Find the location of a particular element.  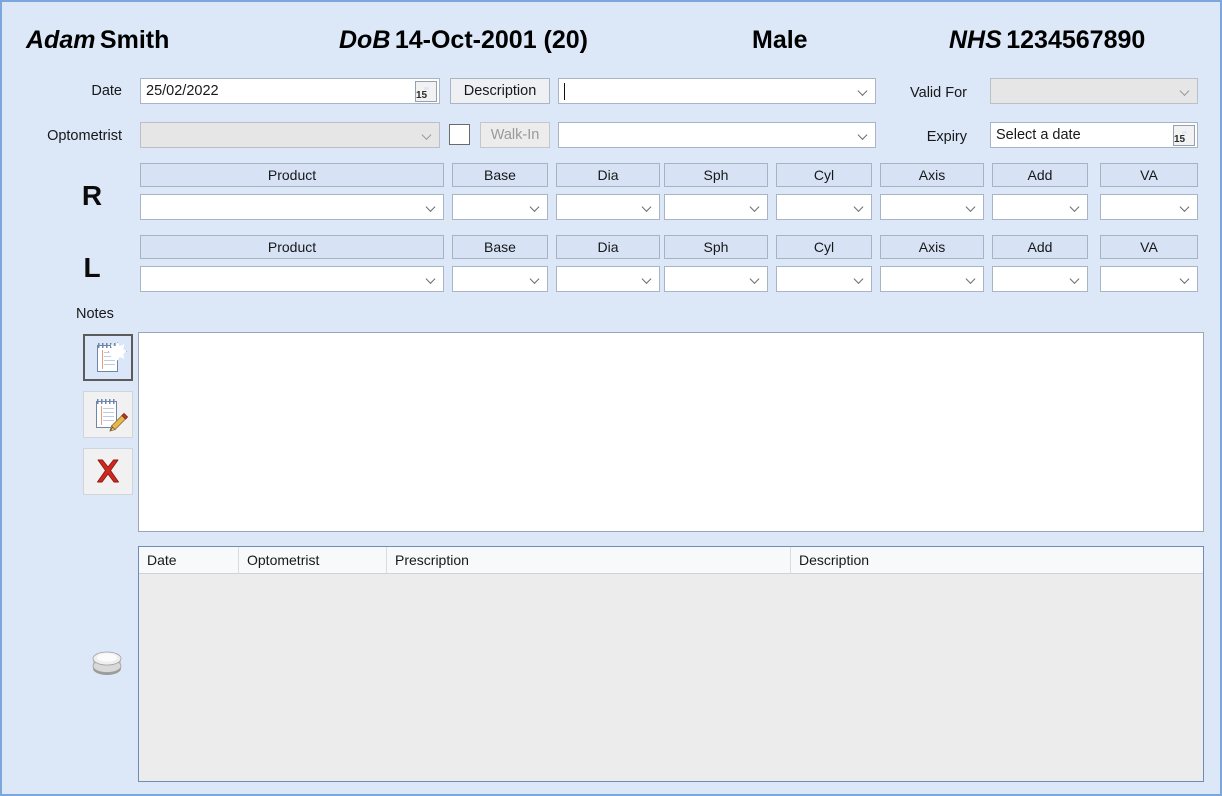

table-col-description: Description is located at coordinates (997, 560).